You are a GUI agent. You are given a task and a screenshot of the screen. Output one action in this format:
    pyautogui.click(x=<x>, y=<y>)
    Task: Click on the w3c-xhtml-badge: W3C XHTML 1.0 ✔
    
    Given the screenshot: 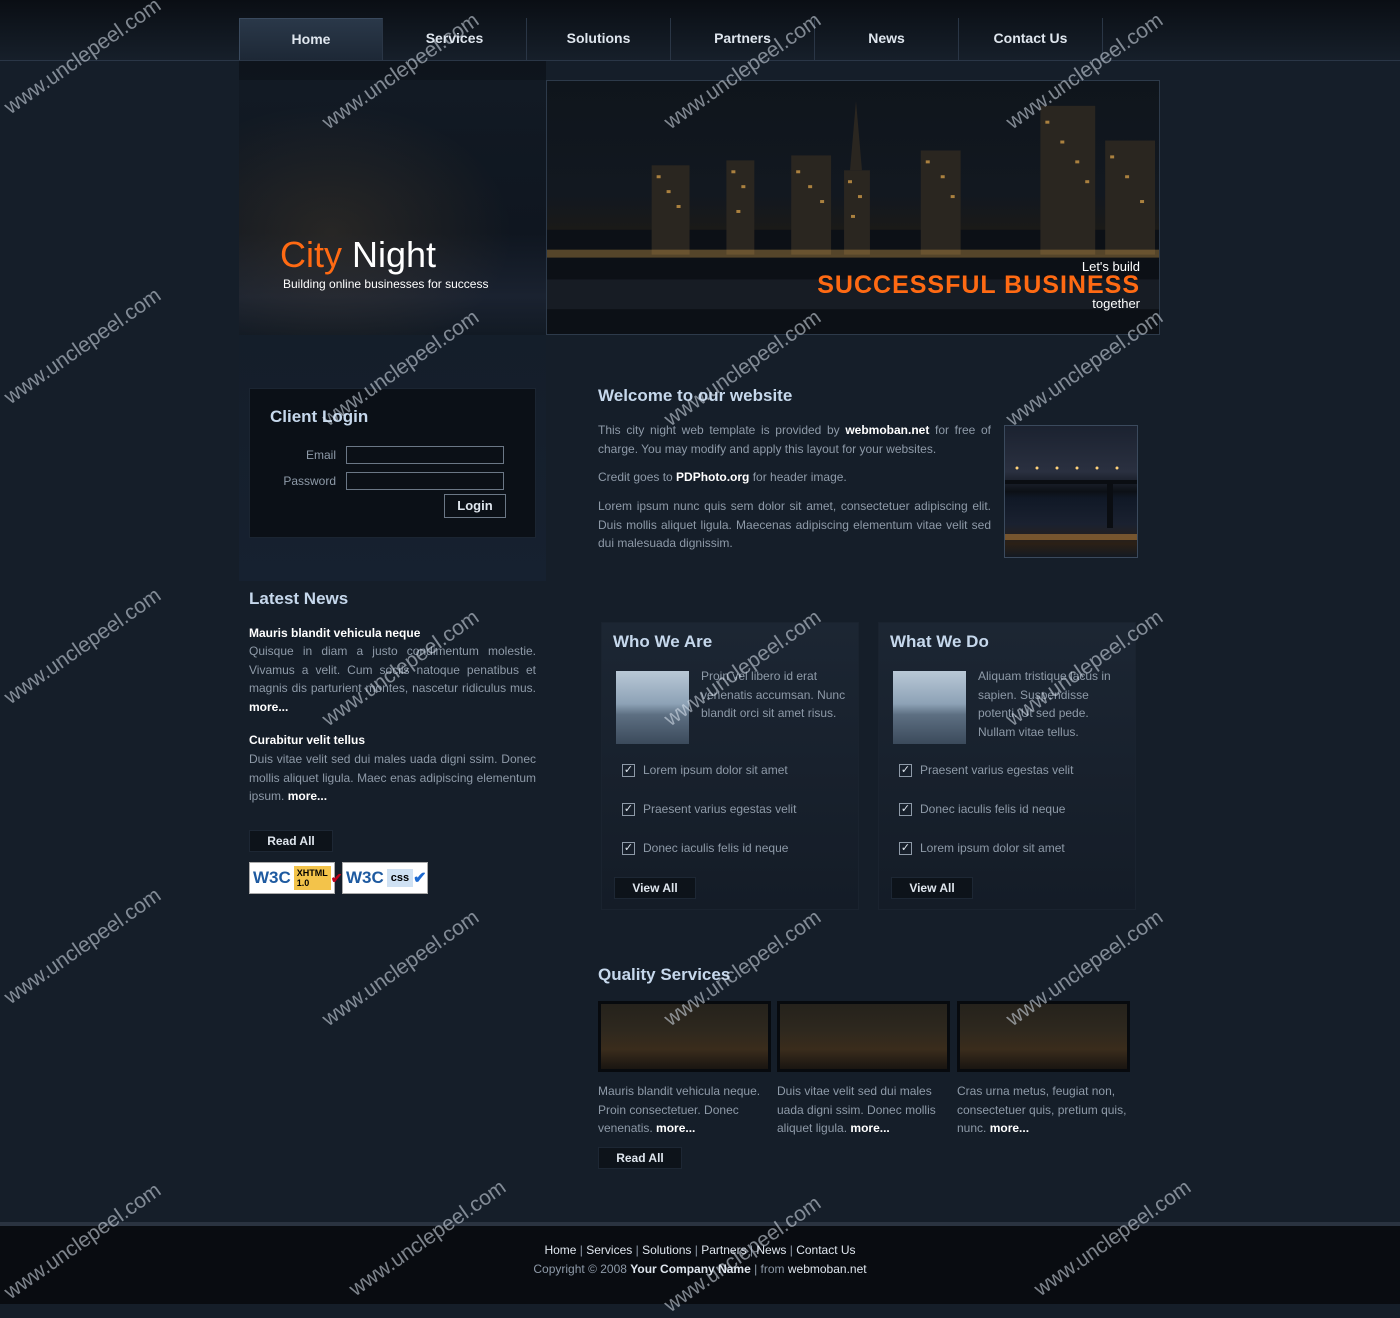 What is the action you would take?
    pyautogui.click(x=296, y=878)
    